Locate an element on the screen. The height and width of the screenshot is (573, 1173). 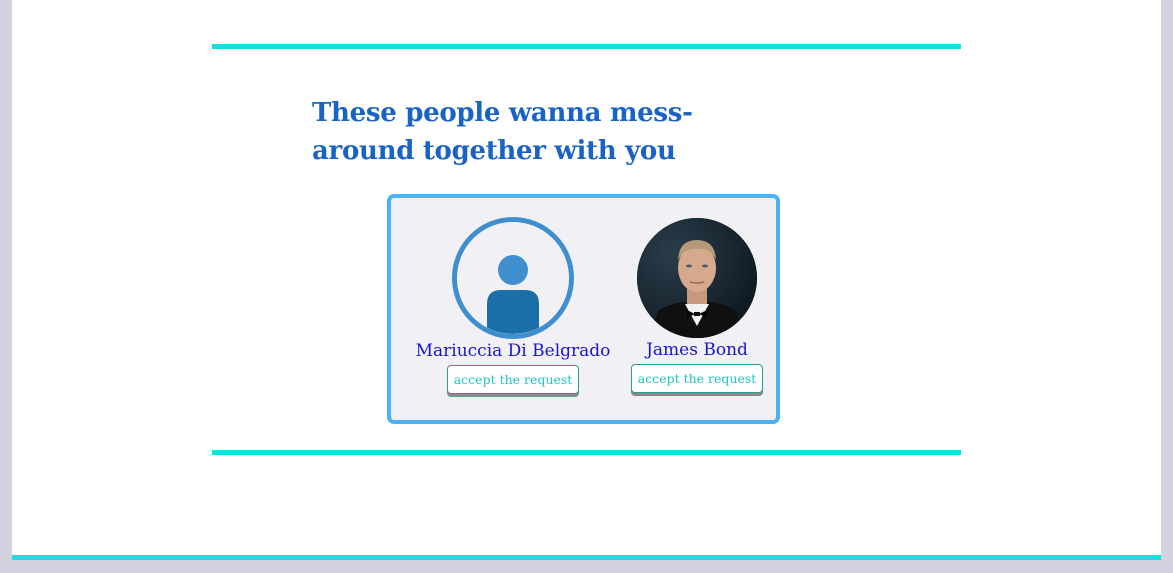
requester-name: James Bond is located at coordinates (697, 350).